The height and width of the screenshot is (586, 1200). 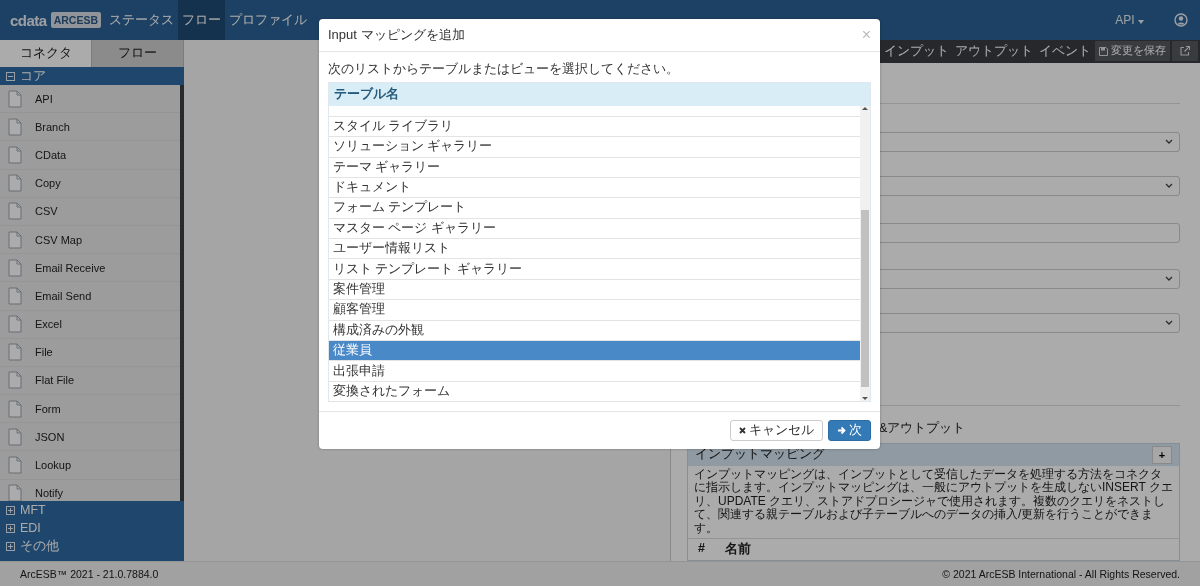 What do you see at coordinates (138, 53) in the screenshot?
I see `sidebar-tab: フロー` at bounding box center [138, 53].